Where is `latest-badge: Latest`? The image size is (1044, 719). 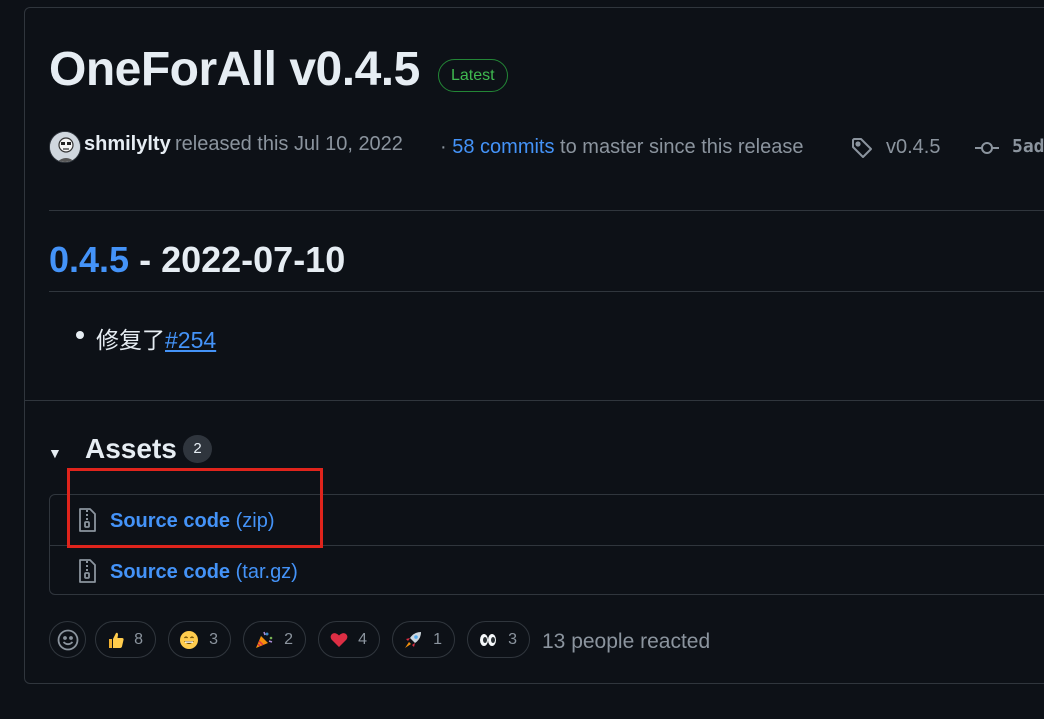
latest-badge: Latest is located at coordinates (473, 75).